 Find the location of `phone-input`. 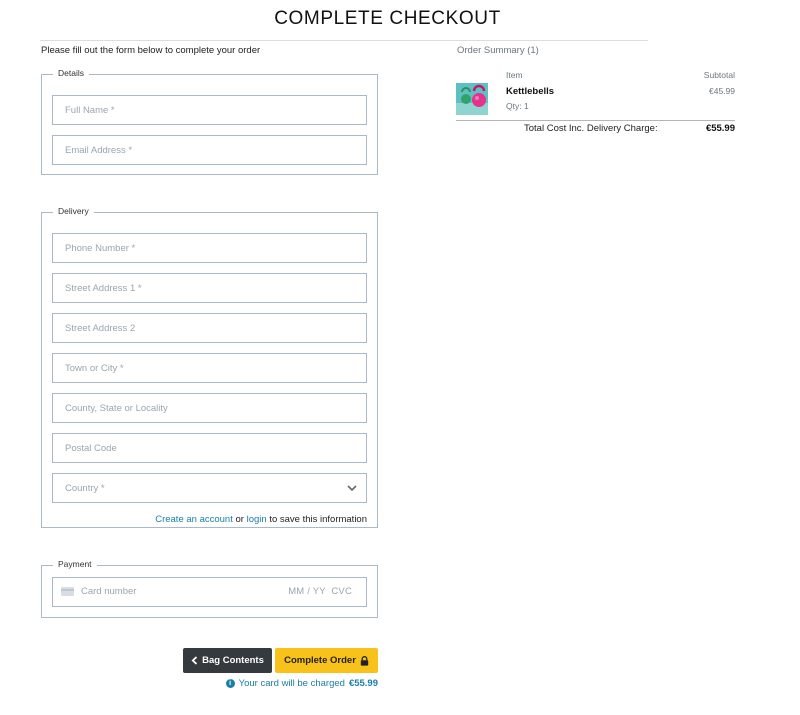

phone-input is located at coordinates (209, 248).